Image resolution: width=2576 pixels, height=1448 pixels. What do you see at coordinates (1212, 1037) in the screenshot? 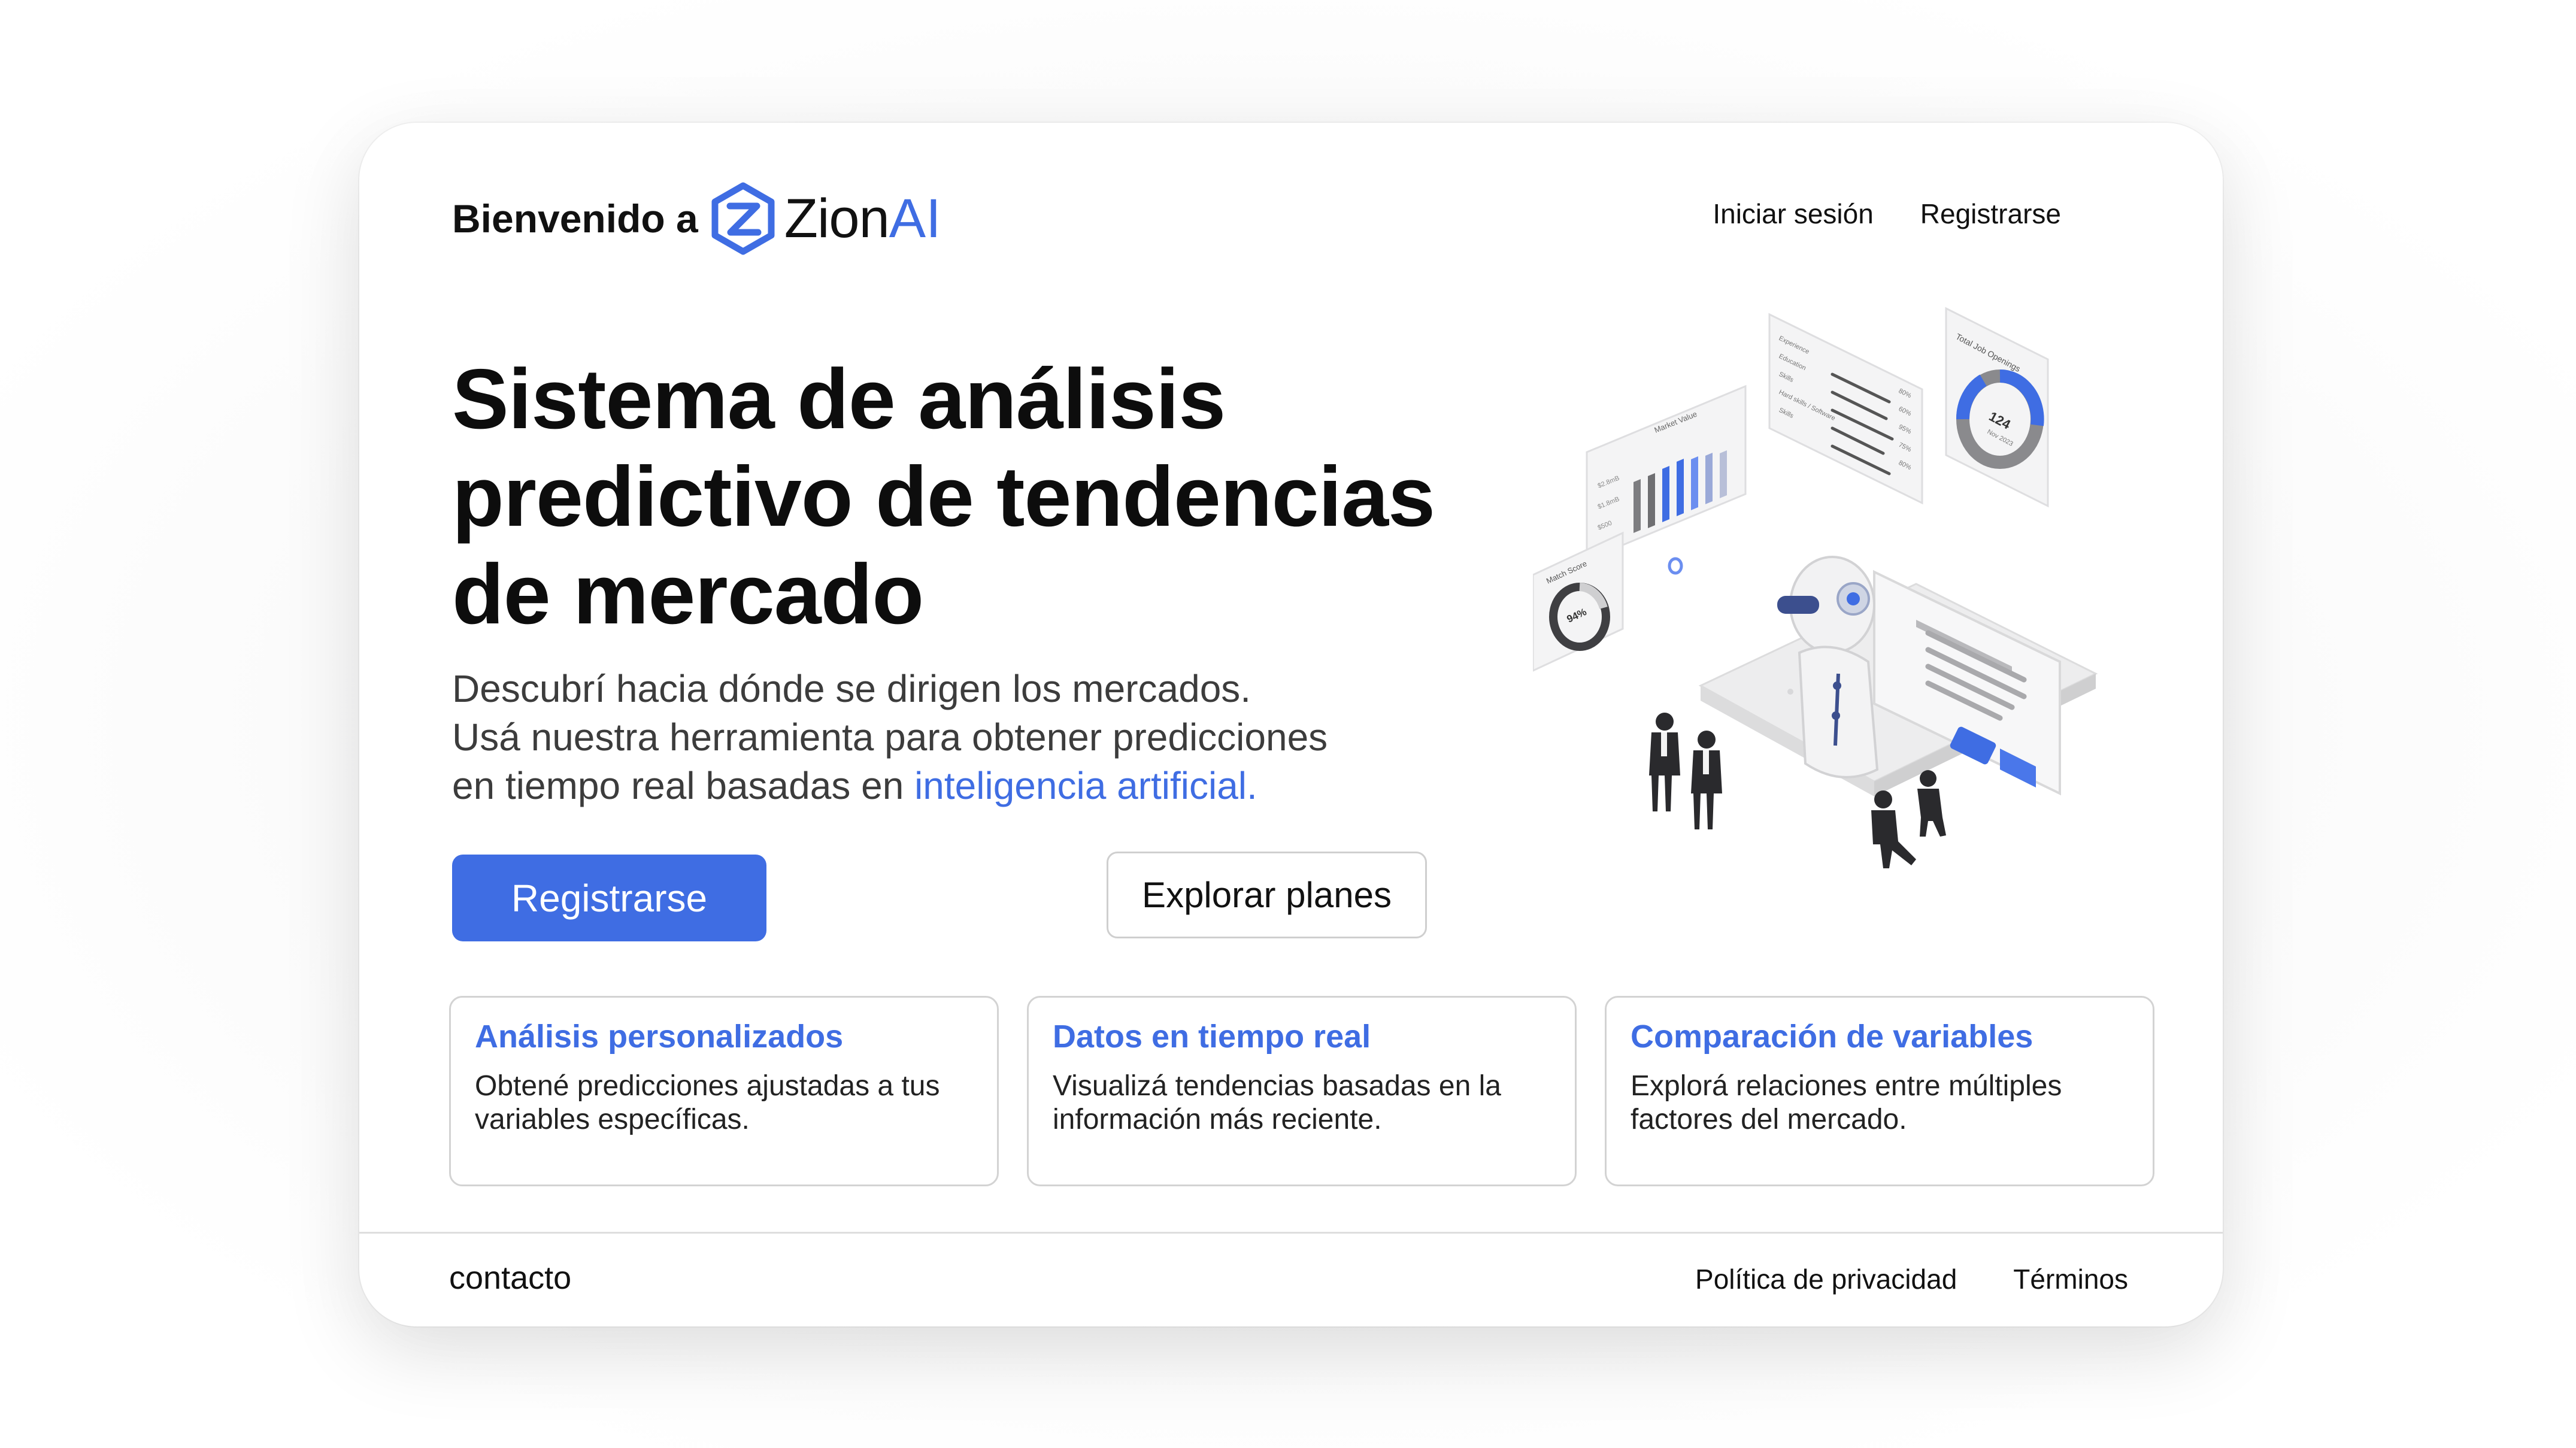
I see `feature-title: Datos en tiempo real` at bounding box center [1212, 1037].